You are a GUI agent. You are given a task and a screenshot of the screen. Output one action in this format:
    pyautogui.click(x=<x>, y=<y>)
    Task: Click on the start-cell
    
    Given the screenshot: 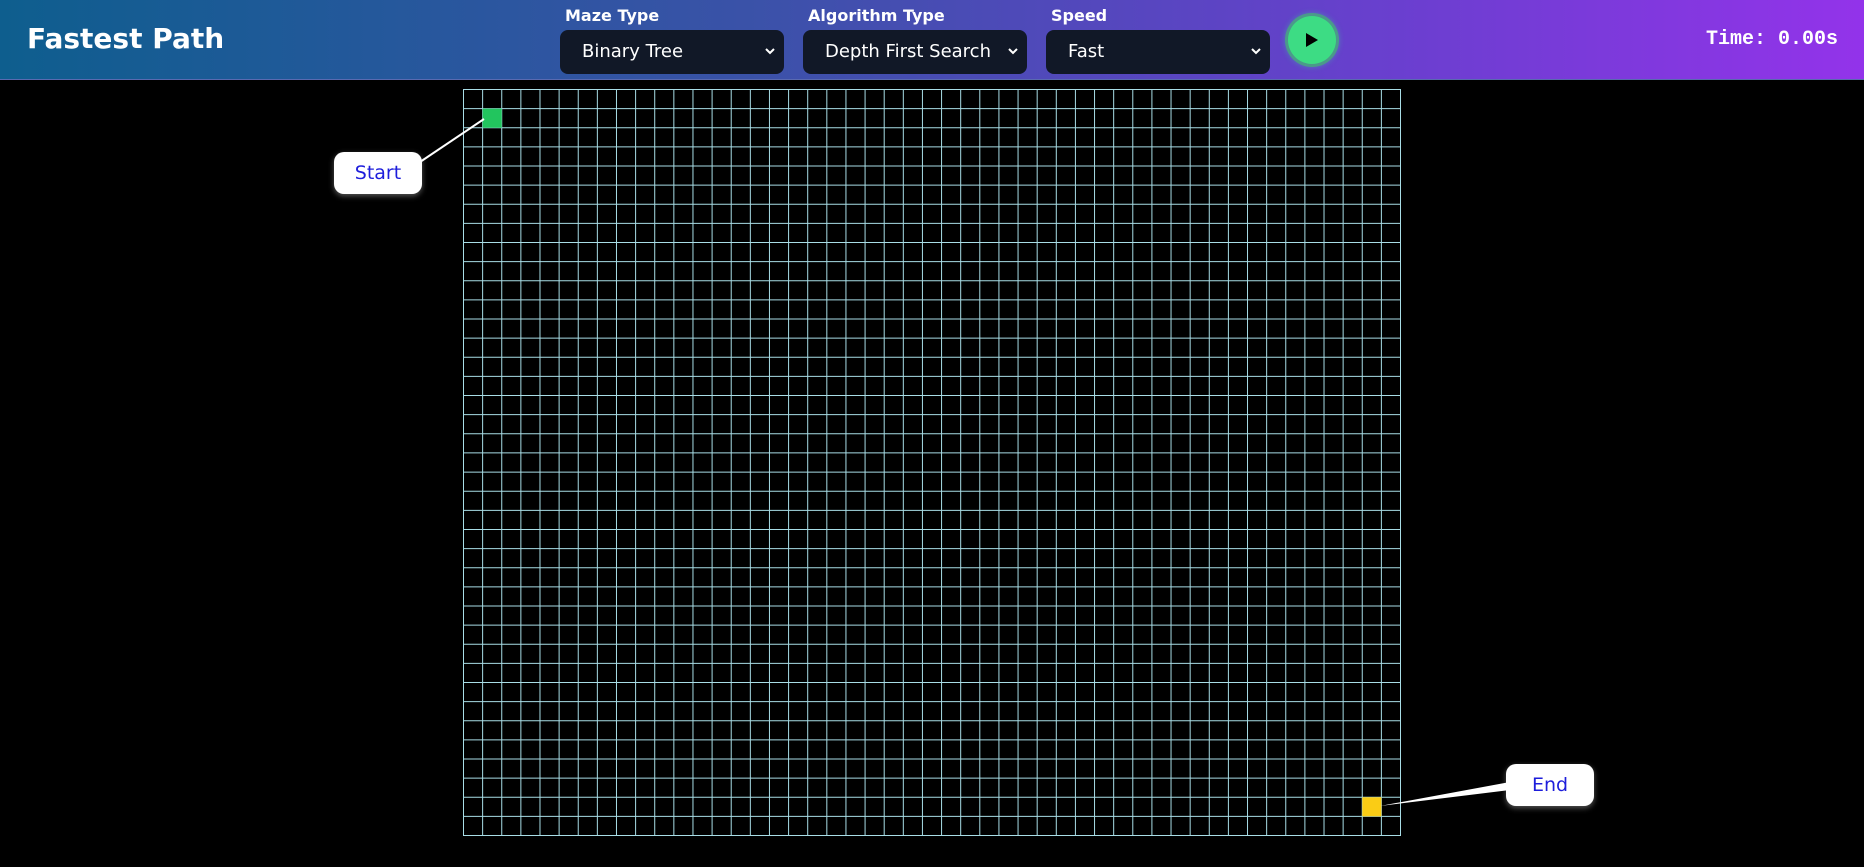 What is the action you would take?
    pyautogui.click(x=492, y=118)
    